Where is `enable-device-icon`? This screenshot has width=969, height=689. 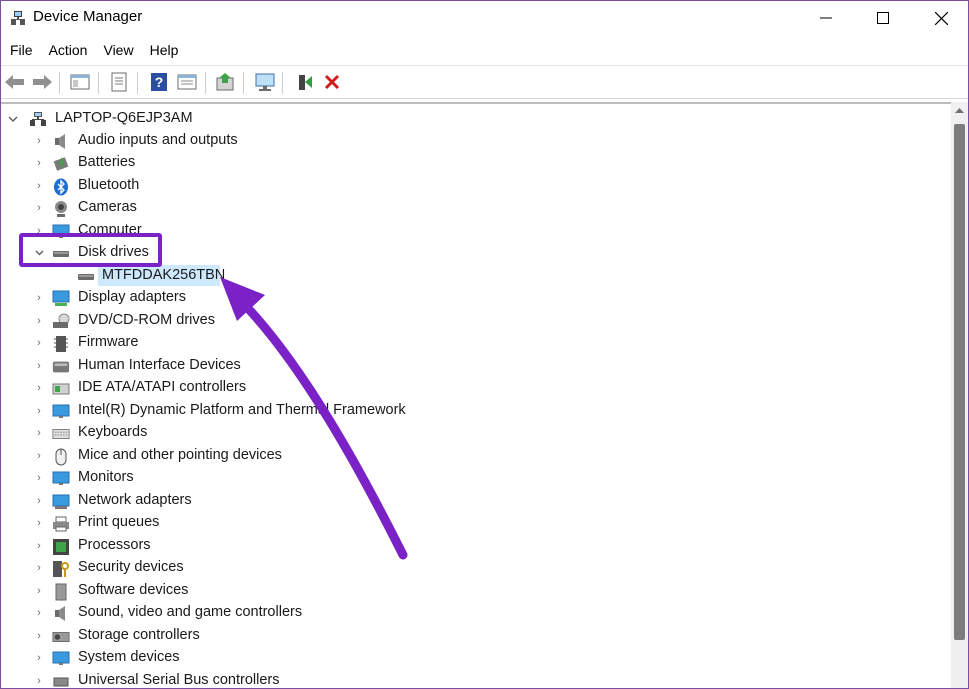 enable-device-icon is located at coordinates (305, 82).